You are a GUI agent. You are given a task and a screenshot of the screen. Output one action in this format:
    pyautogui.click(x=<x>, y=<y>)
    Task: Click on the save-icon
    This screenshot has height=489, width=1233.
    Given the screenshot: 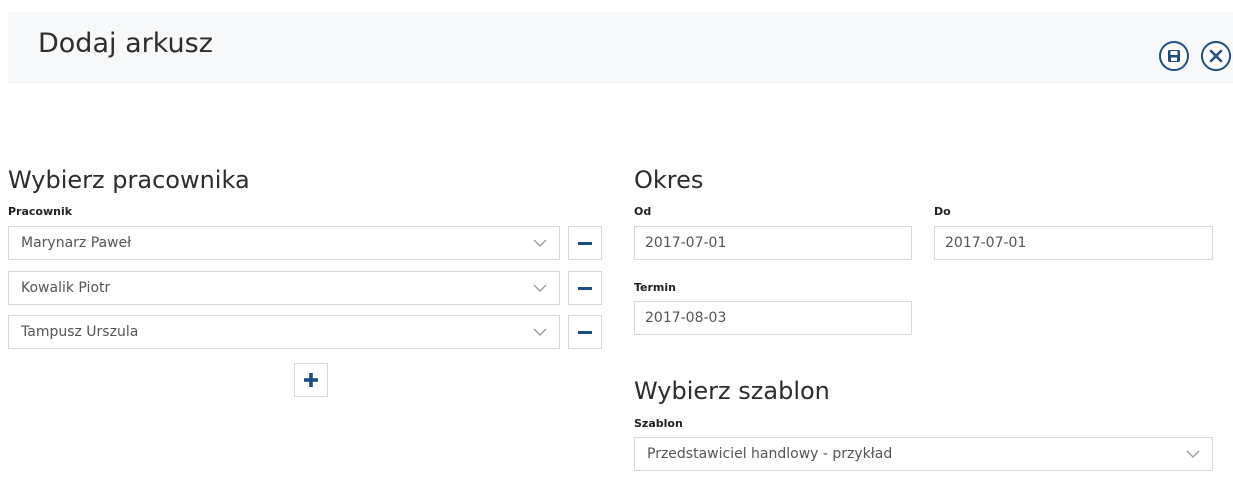 What is the action you would take?
    pyautogui.click(x=1174, y=56)
    